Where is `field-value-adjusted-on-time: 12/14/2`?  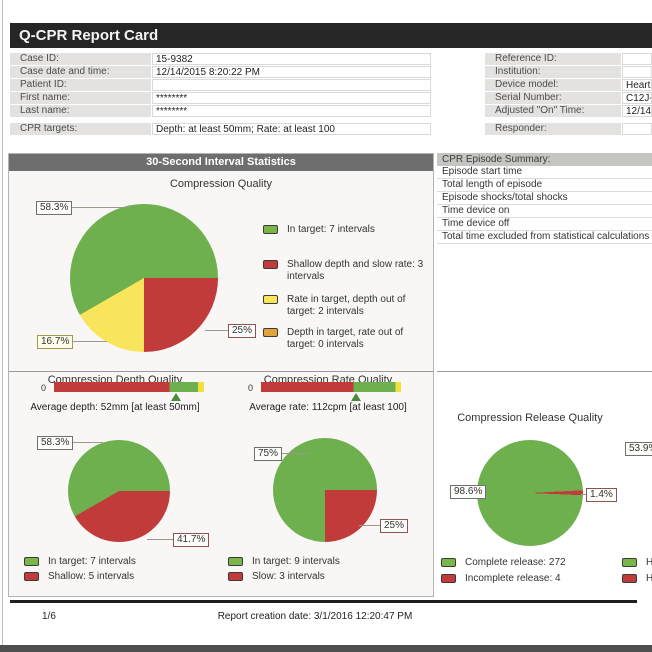 field-value-adjusted-on-time: 12/14/2 is located at coordinates (637, 111).